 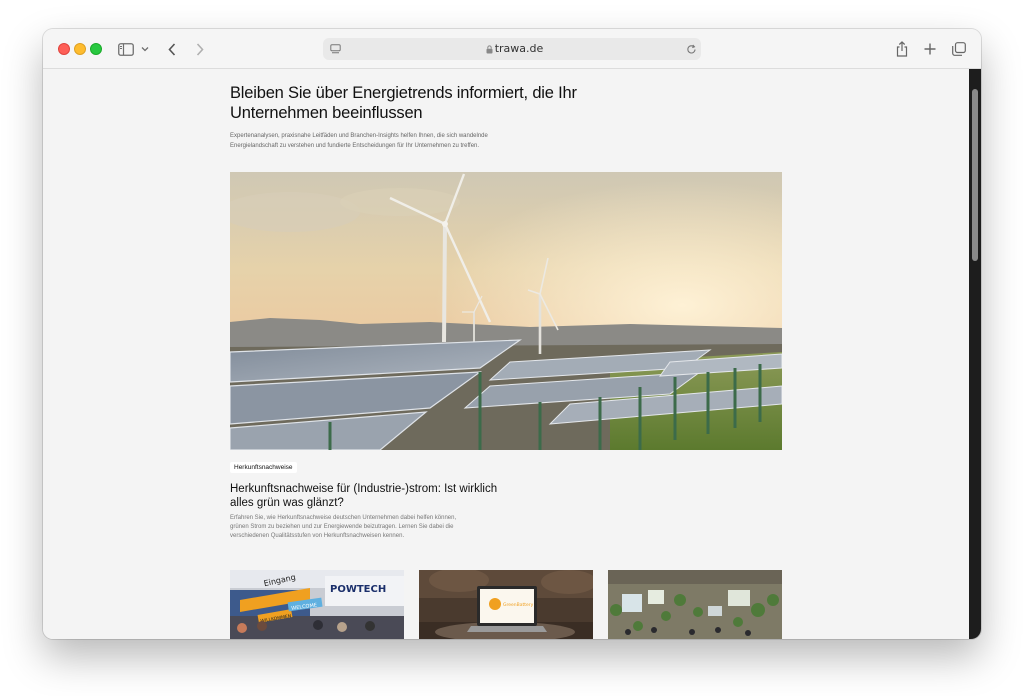 What do you see at coordinates (200, 49) in the screenshot?
I see `forward-arrow-icon` at bounding box center [200, 49].